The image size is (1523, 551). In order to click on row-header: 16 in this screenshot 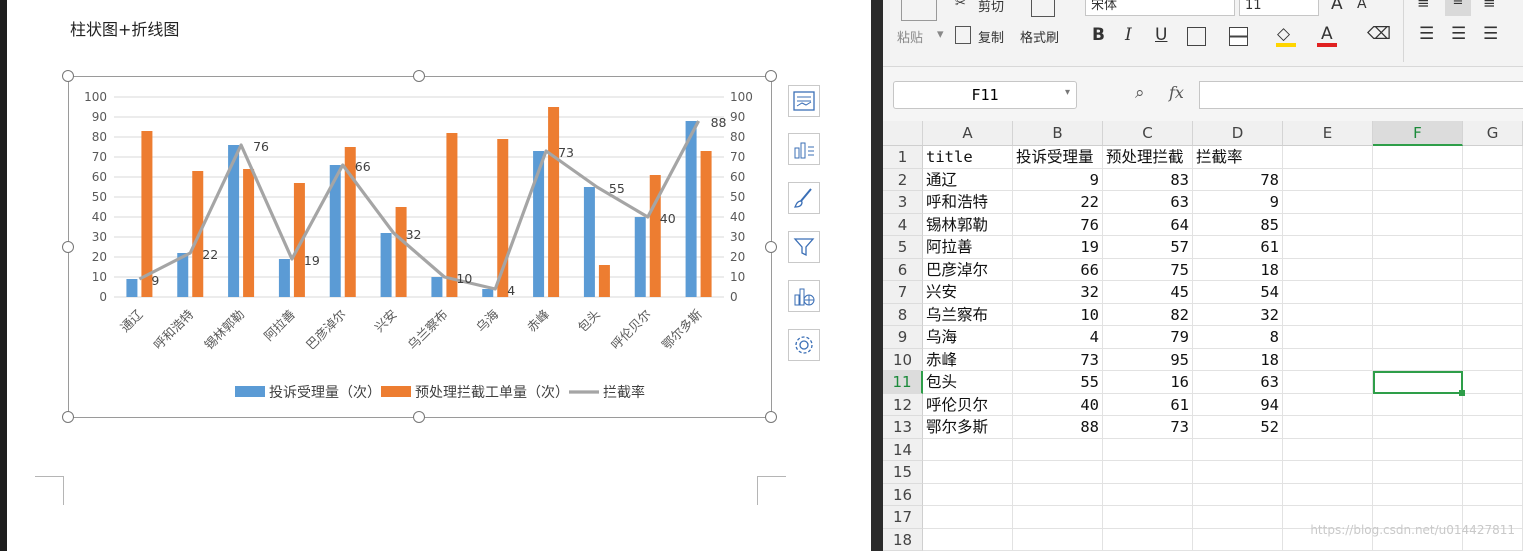, I will do `click(903, 494)`.